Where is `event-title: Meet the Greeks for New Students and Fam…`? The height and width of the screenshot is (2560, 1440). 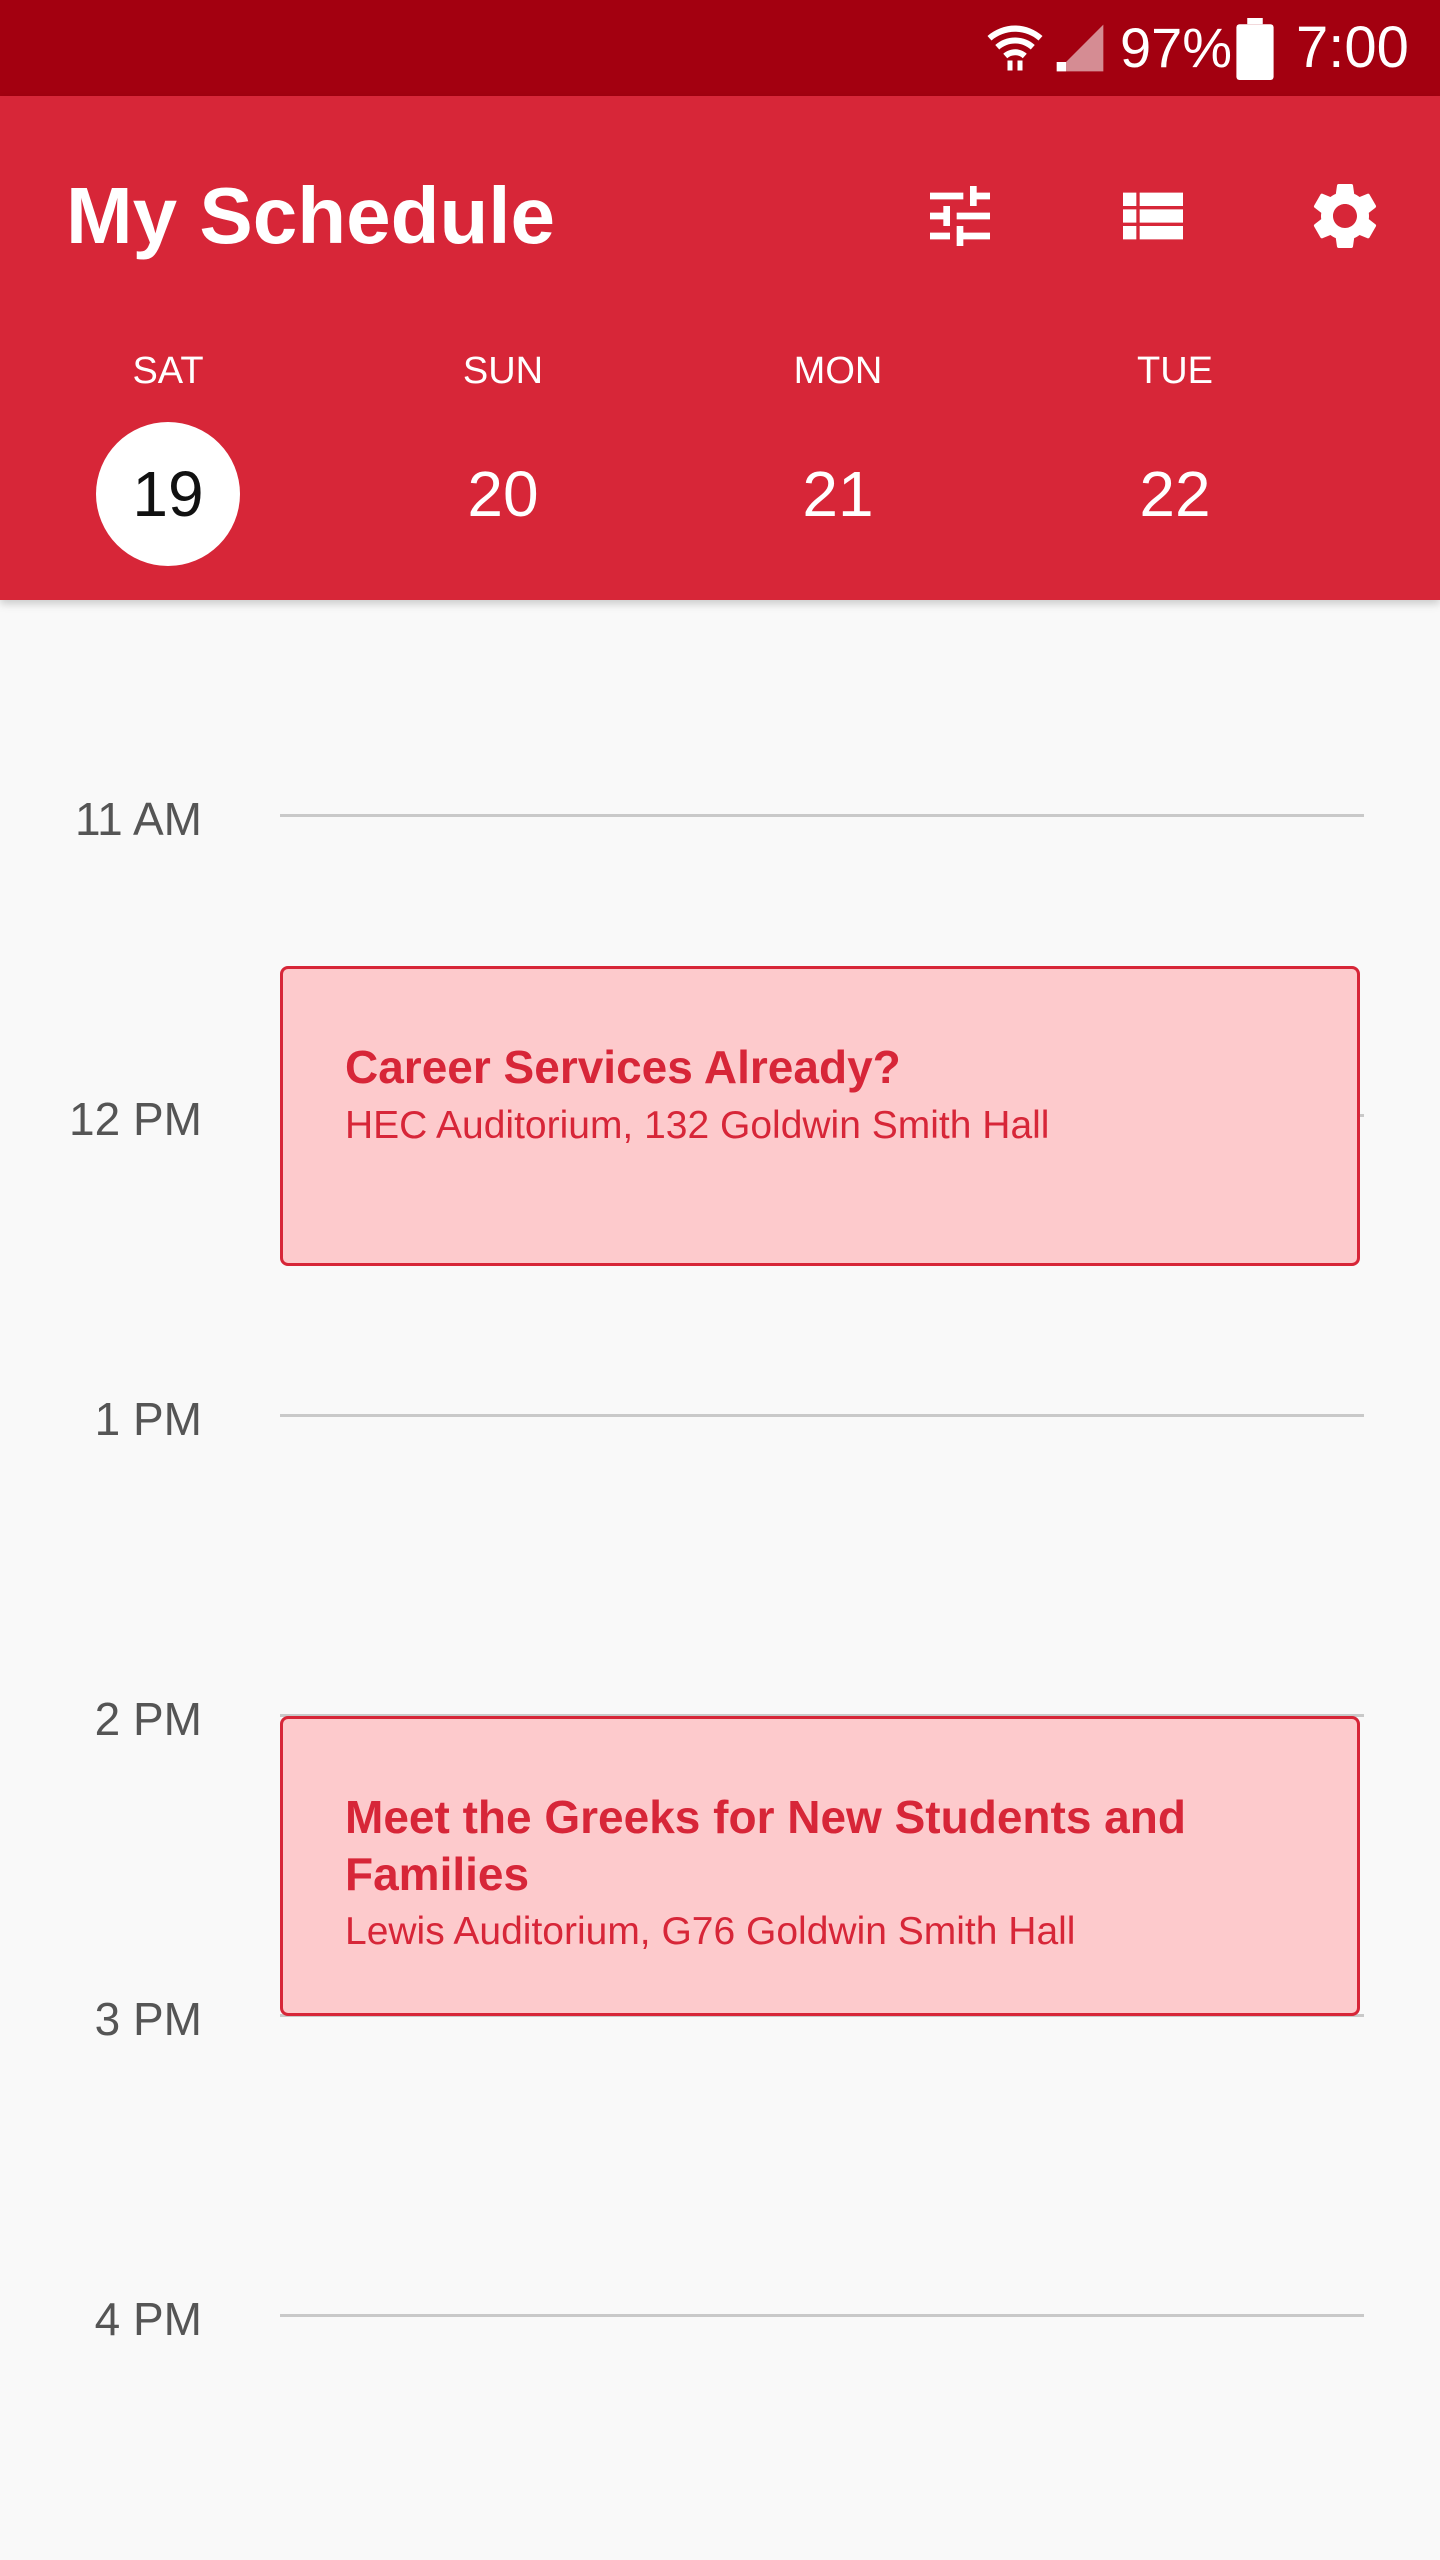 event-title: Meet the Greeks for New Students and Fam… is located at coordinates (765, 1845).